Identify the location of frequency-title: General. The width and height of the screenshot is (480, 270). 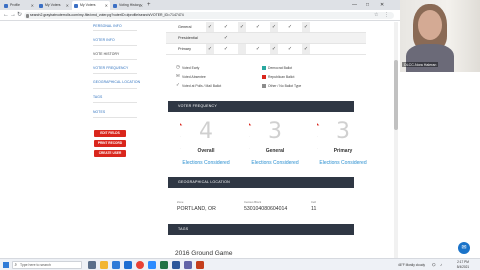
(275, 151).